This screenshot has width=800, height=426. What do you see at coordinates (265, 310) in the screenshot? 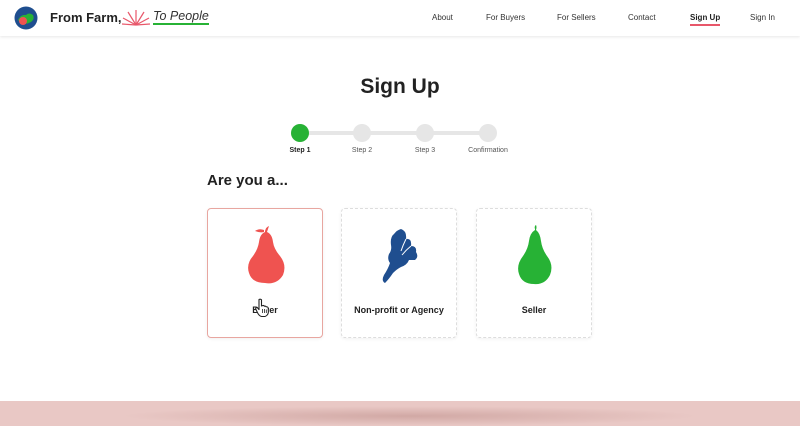
I see `option-label: Buyer` at bounding box center [265, 310].